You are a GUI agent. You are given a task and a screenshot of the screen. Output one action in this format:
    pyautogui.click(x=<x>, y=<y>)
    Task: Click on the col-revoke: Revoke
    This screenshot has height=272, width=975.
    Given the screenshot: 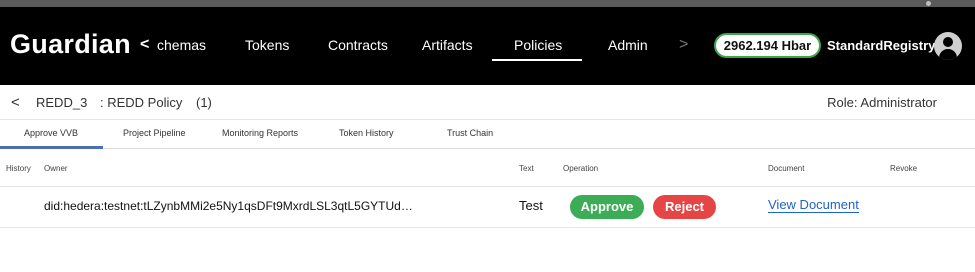 What is the action you would take?
    pyautogui.click(x=904, y=168)
    